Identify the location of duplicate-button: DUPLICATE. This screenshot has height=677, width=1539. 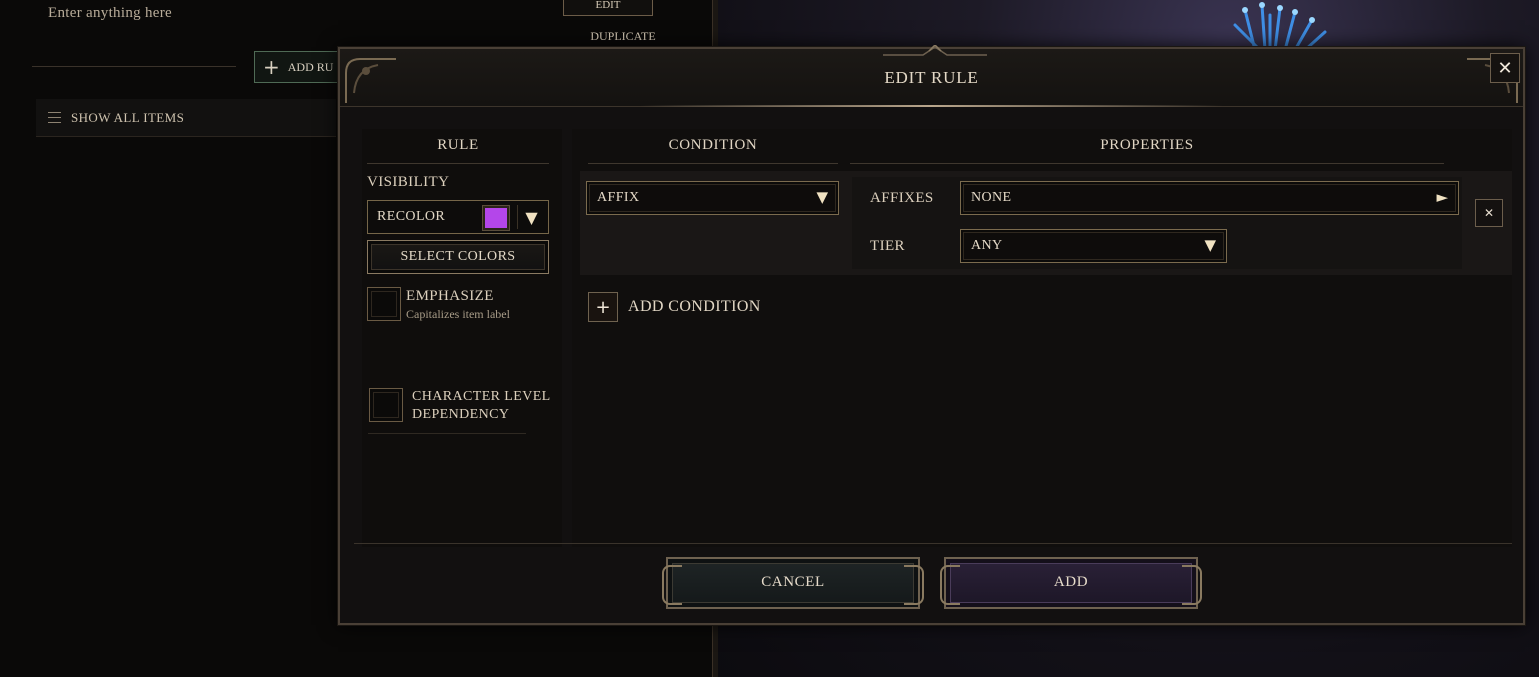
(623, 36).